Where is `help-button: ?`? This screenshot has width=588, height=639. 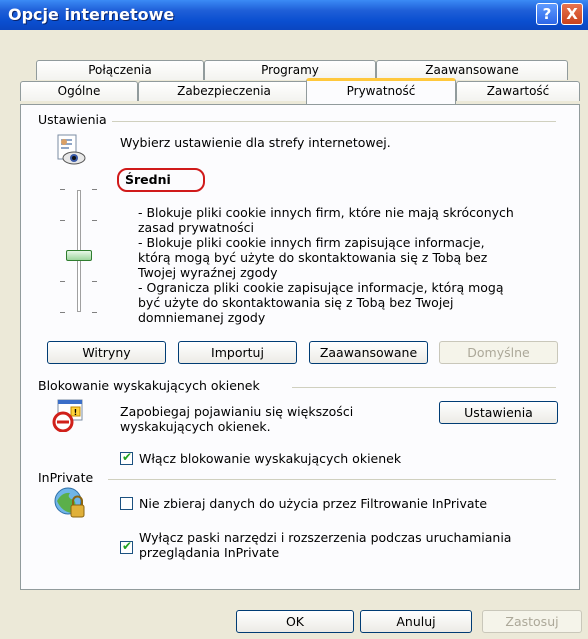
help-button: ? is located at coordinates (547, 14).